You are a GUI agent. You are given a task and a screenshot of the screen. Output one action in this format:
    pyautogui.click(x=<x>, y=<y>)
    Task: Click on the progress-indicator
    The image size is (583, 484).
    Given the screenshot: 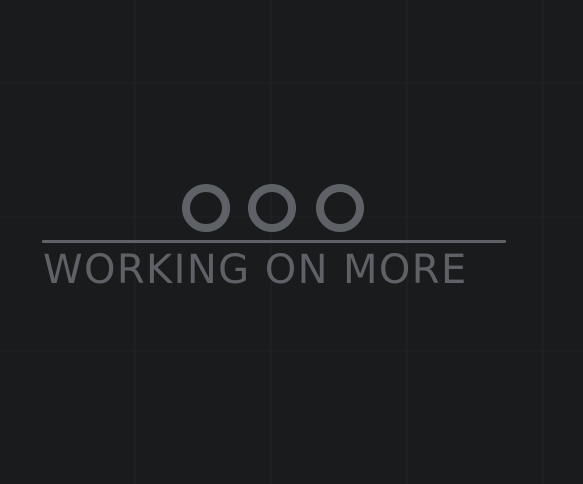 What is the action you would take?
    pyautogui.click(x=274, y=208)
    